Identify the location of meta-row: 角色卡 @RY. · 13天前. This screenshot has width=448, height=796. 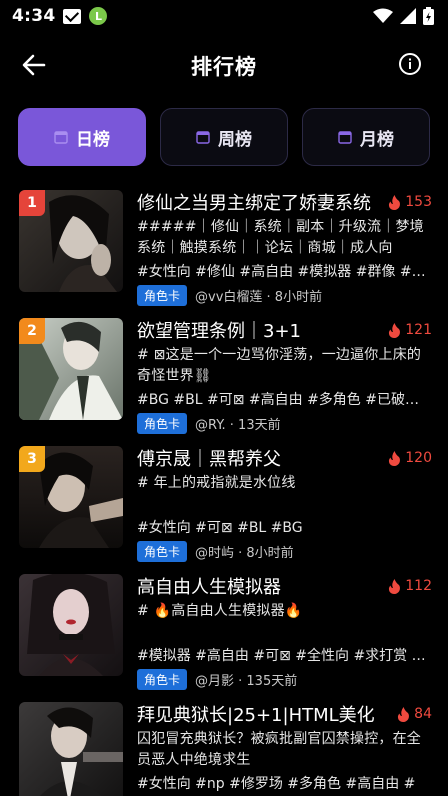
(284, 423).